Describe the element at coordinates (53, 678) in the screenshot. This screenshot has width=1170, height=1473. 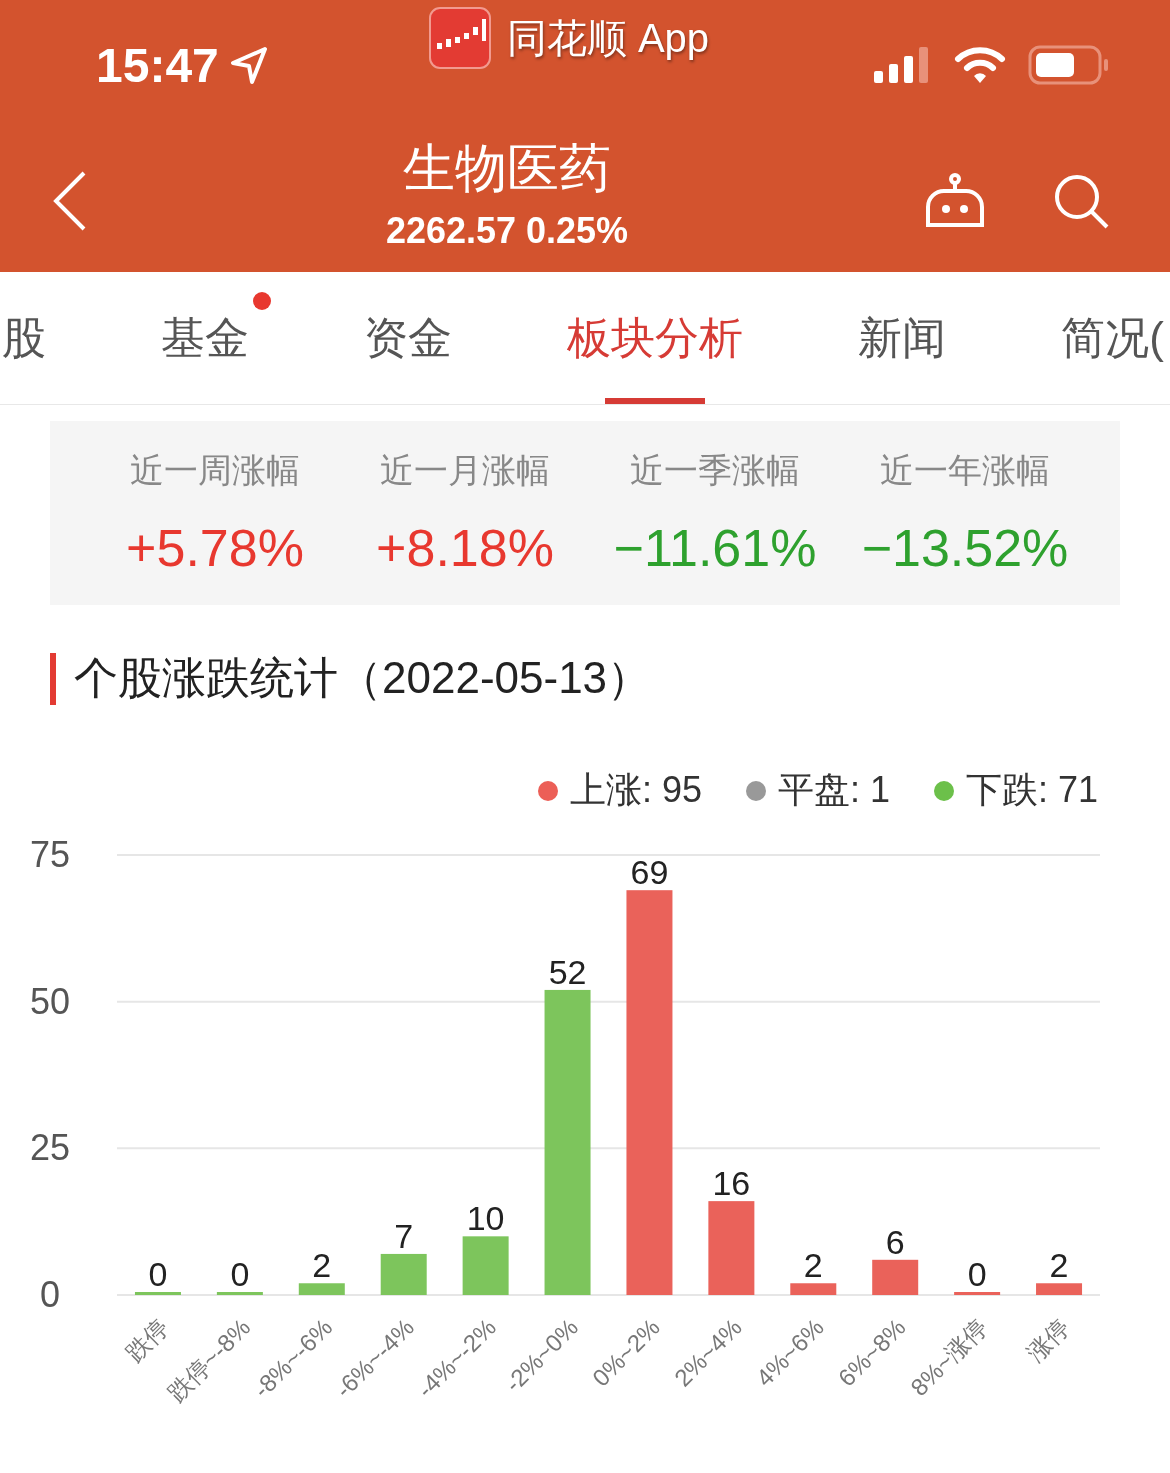
I see `section-marker` at that location.